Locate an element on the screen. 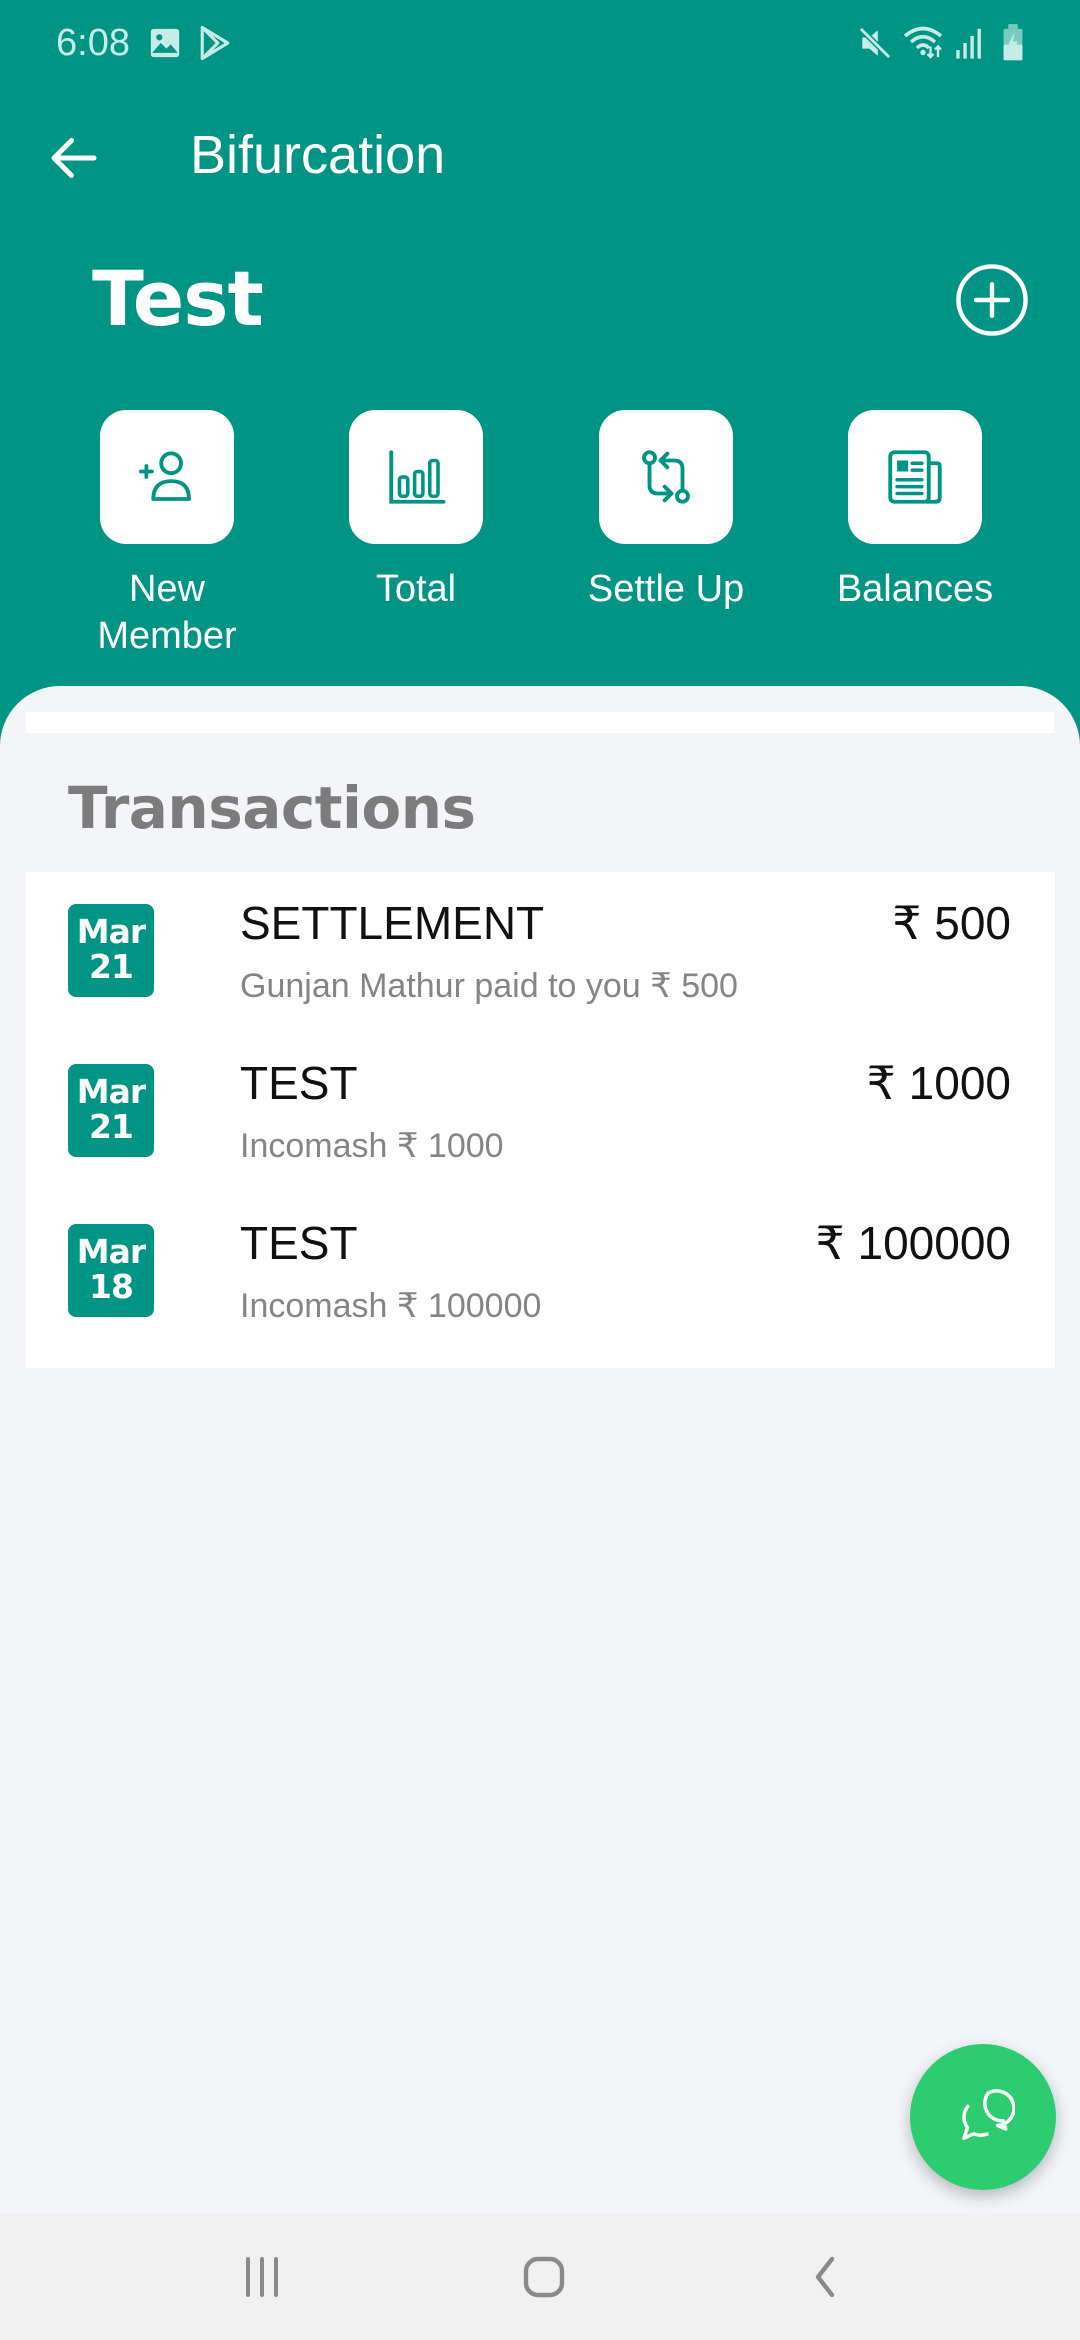 This screenshot has height=2340, width=1080. system-back-button is located at coordinates (824, 2277).